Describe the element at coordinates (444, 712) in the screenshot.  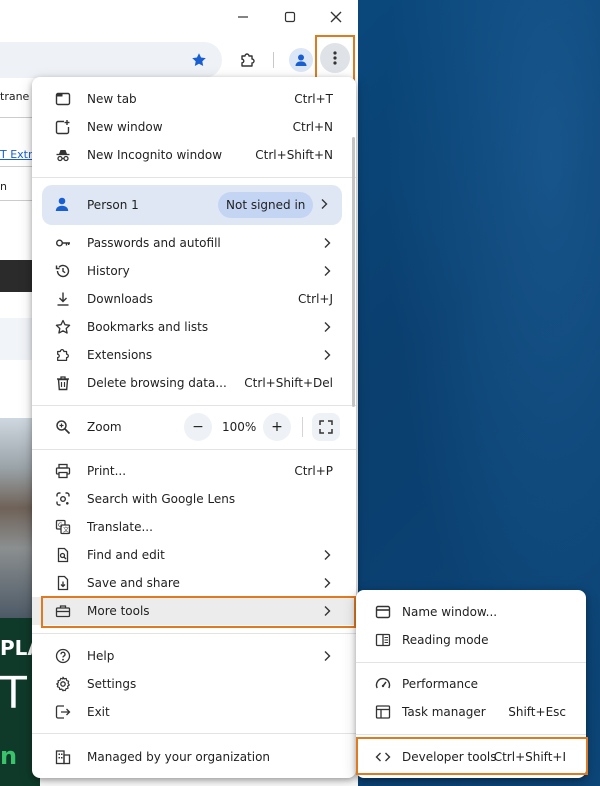
I see `menu-item-label: Task manager` at that location.